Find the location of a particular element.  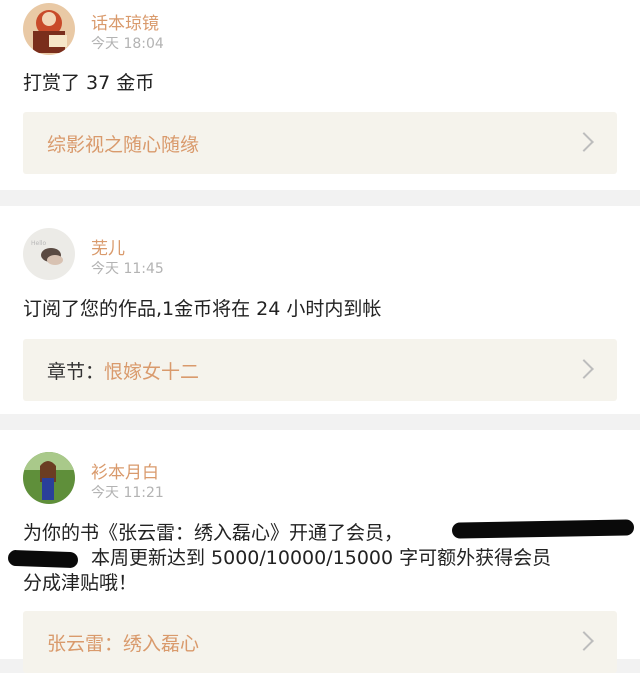

timestamp: 今天 18:04 is located at coordinates (127, 44).